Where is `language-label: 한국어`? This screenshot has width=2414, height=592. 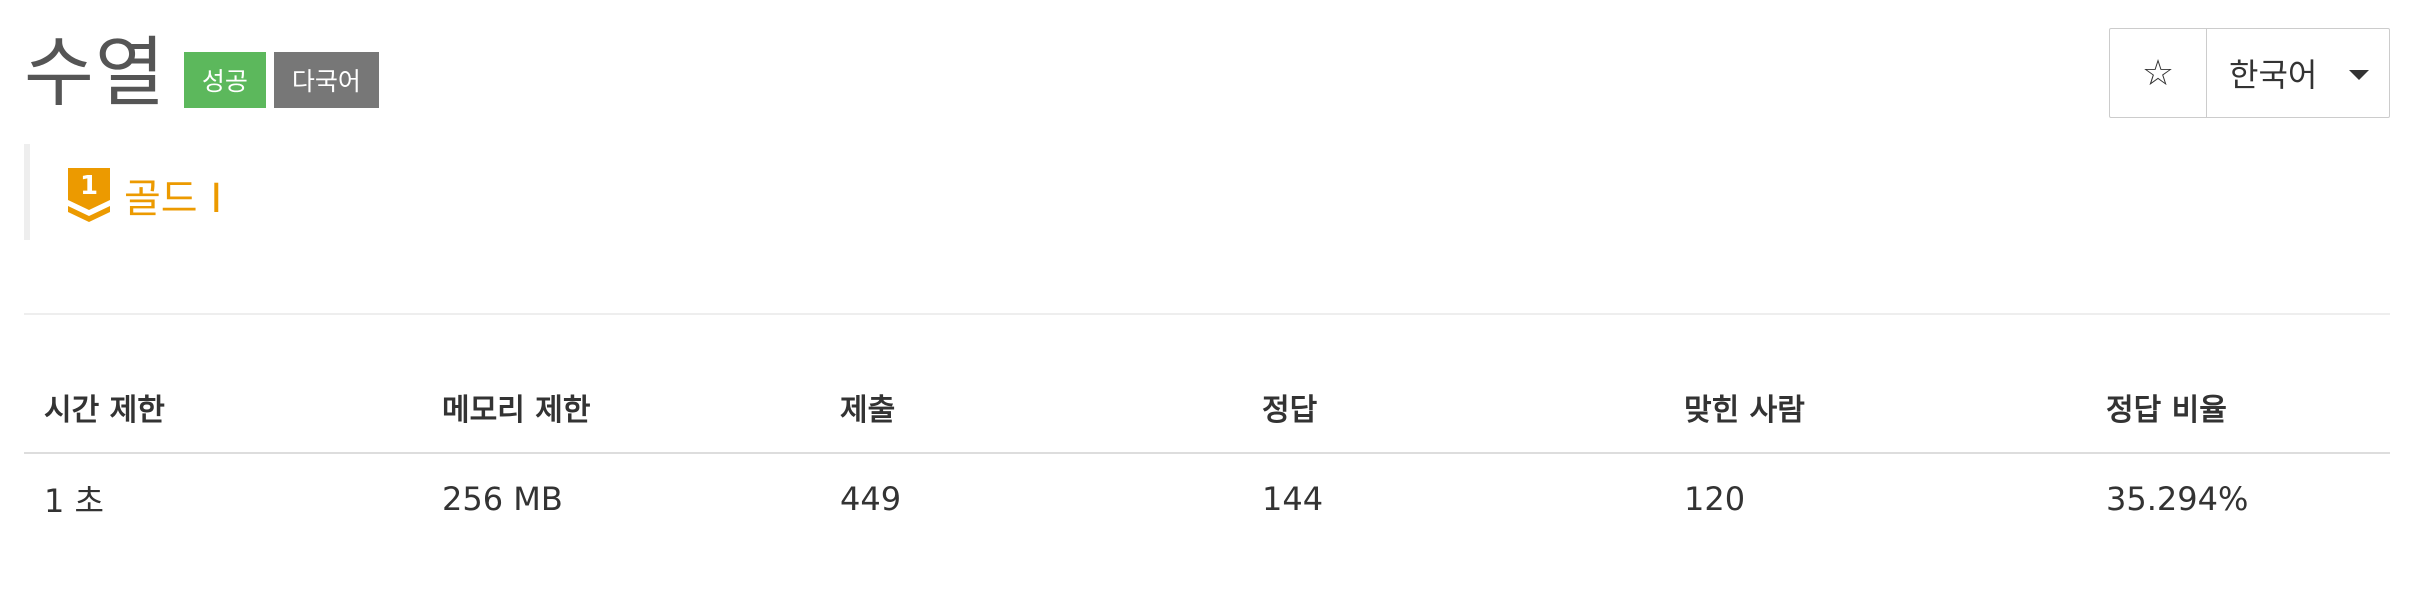 language-label: 한국어 is located at coordinates (2273, 75).